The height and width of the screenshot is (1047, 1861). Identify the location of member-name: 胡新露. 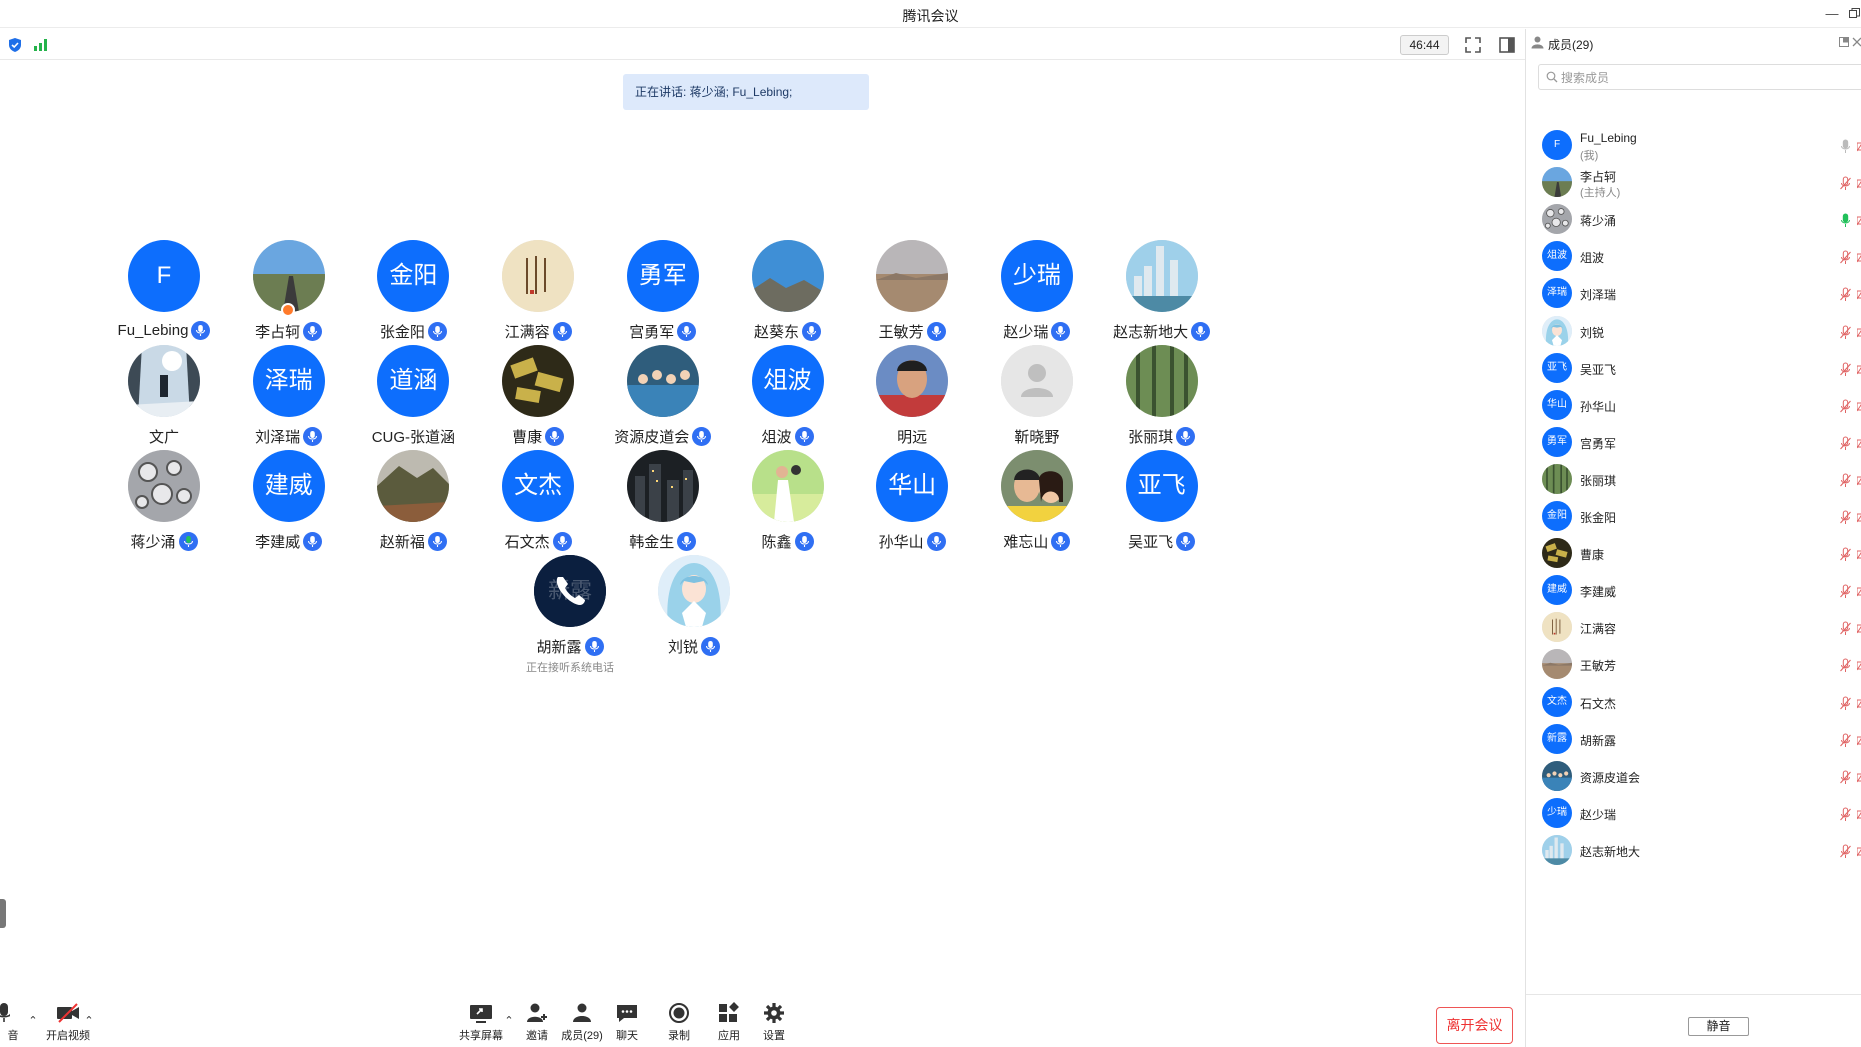
(1598, 740).